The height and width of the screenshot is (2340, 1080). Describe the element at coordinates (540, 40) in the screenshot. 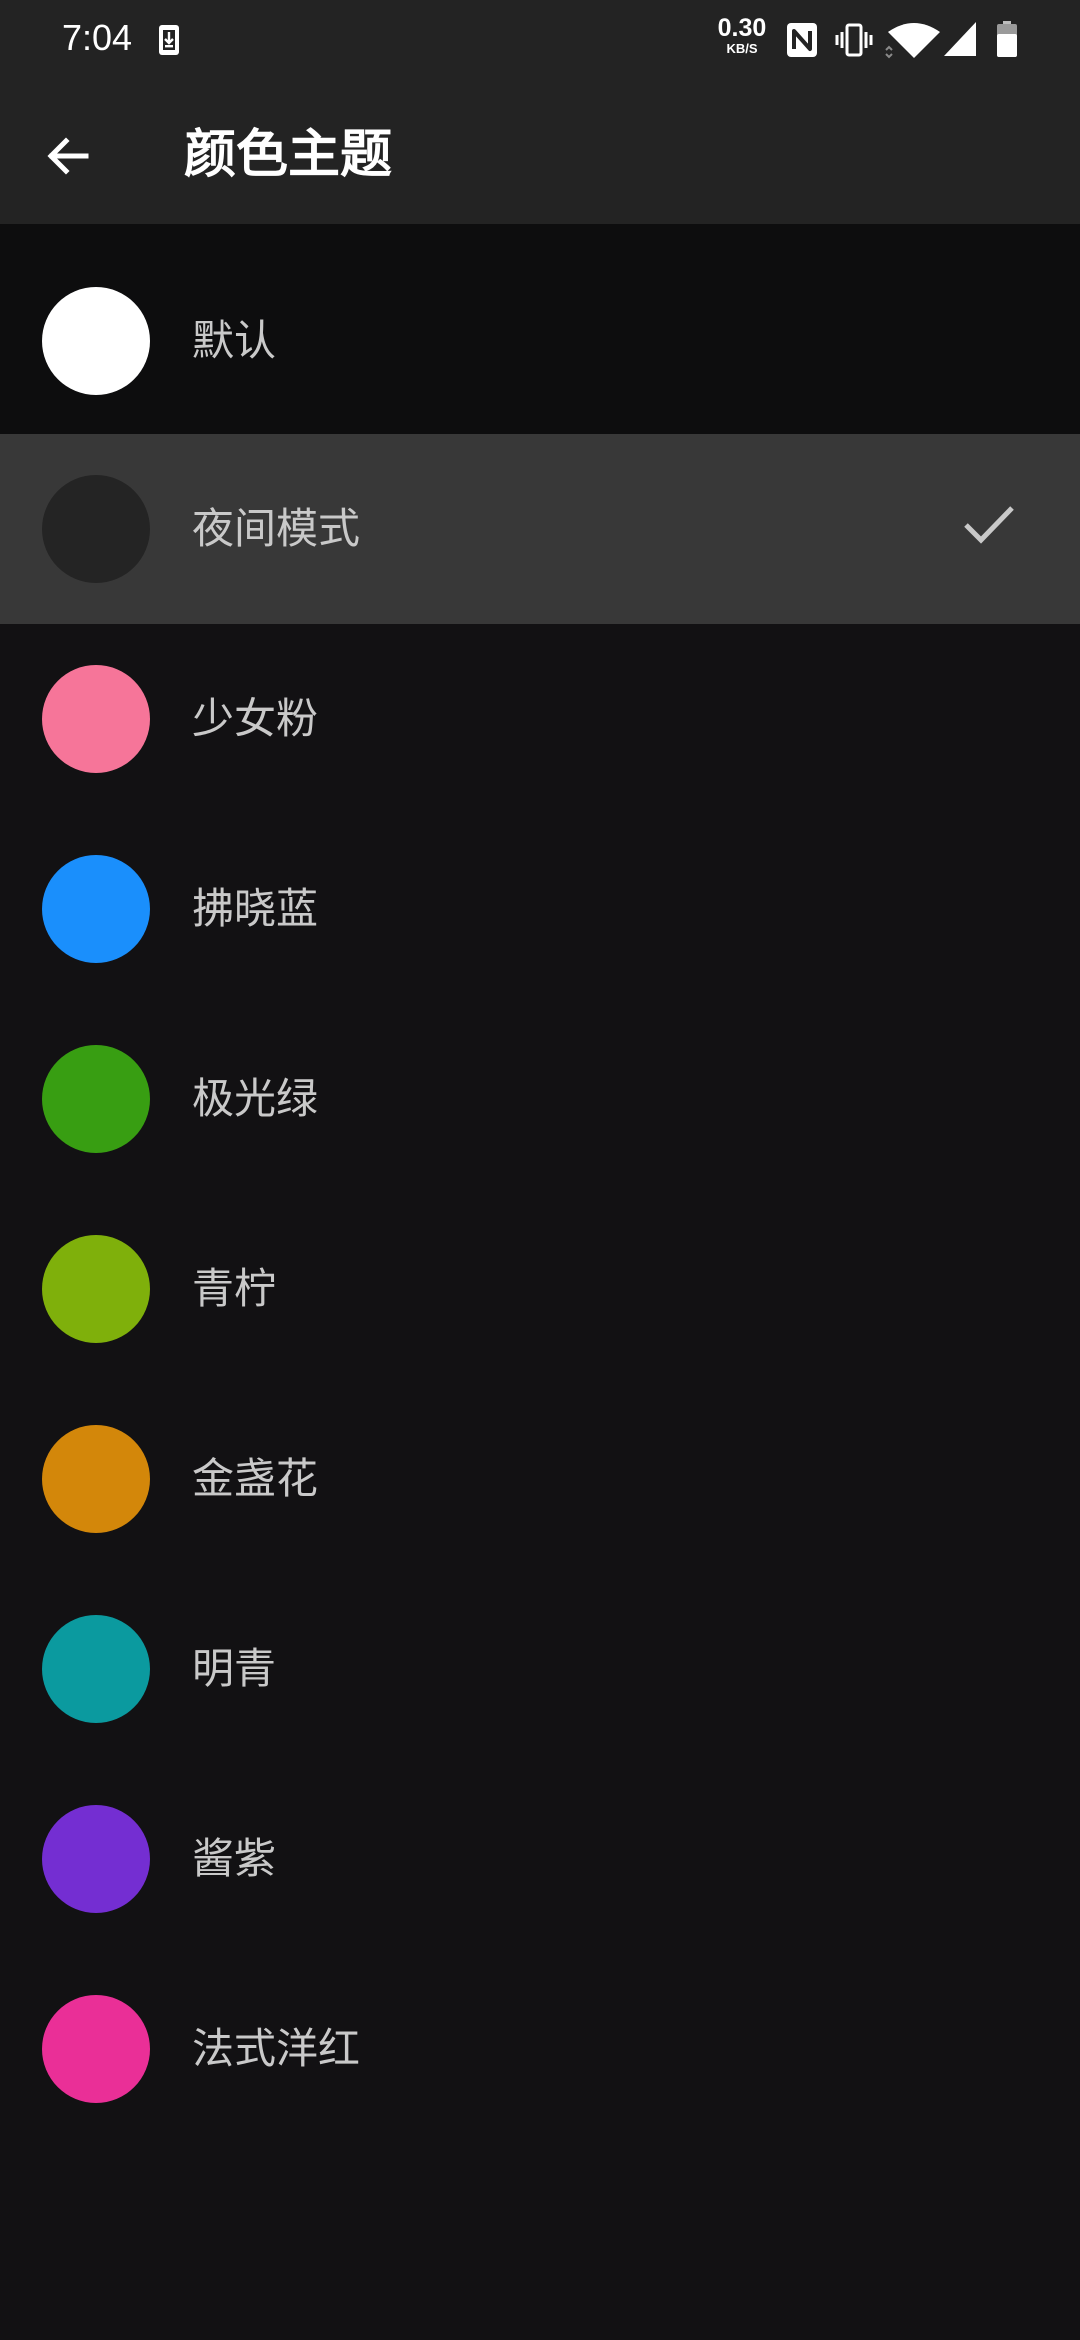

I see `status-bar: 7:04 0.30 KB/S` at that location.